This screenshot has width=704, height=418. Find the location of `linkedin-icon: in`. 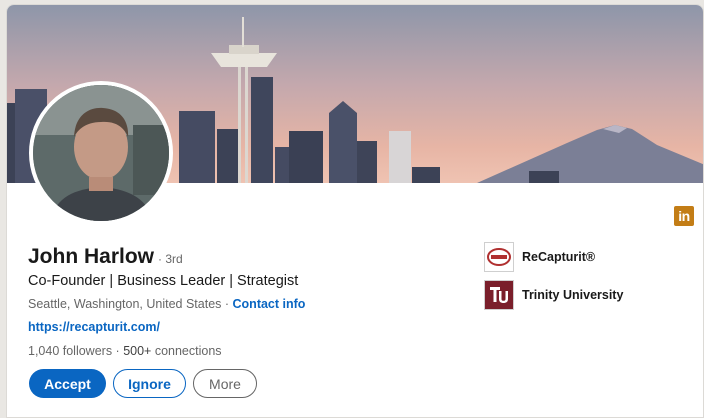

linkedin-icon: in is located at coordinates (684, 216).